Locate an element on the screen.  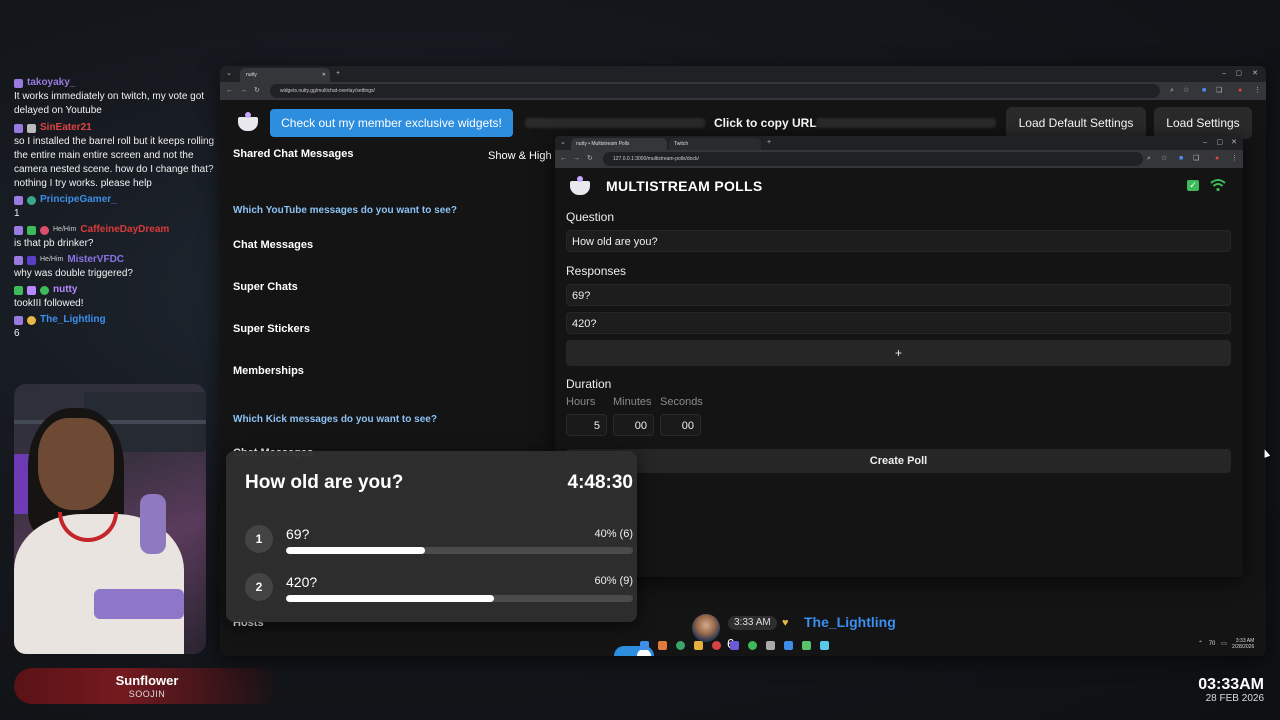
badge-icon is located at coordinates (31, 260).